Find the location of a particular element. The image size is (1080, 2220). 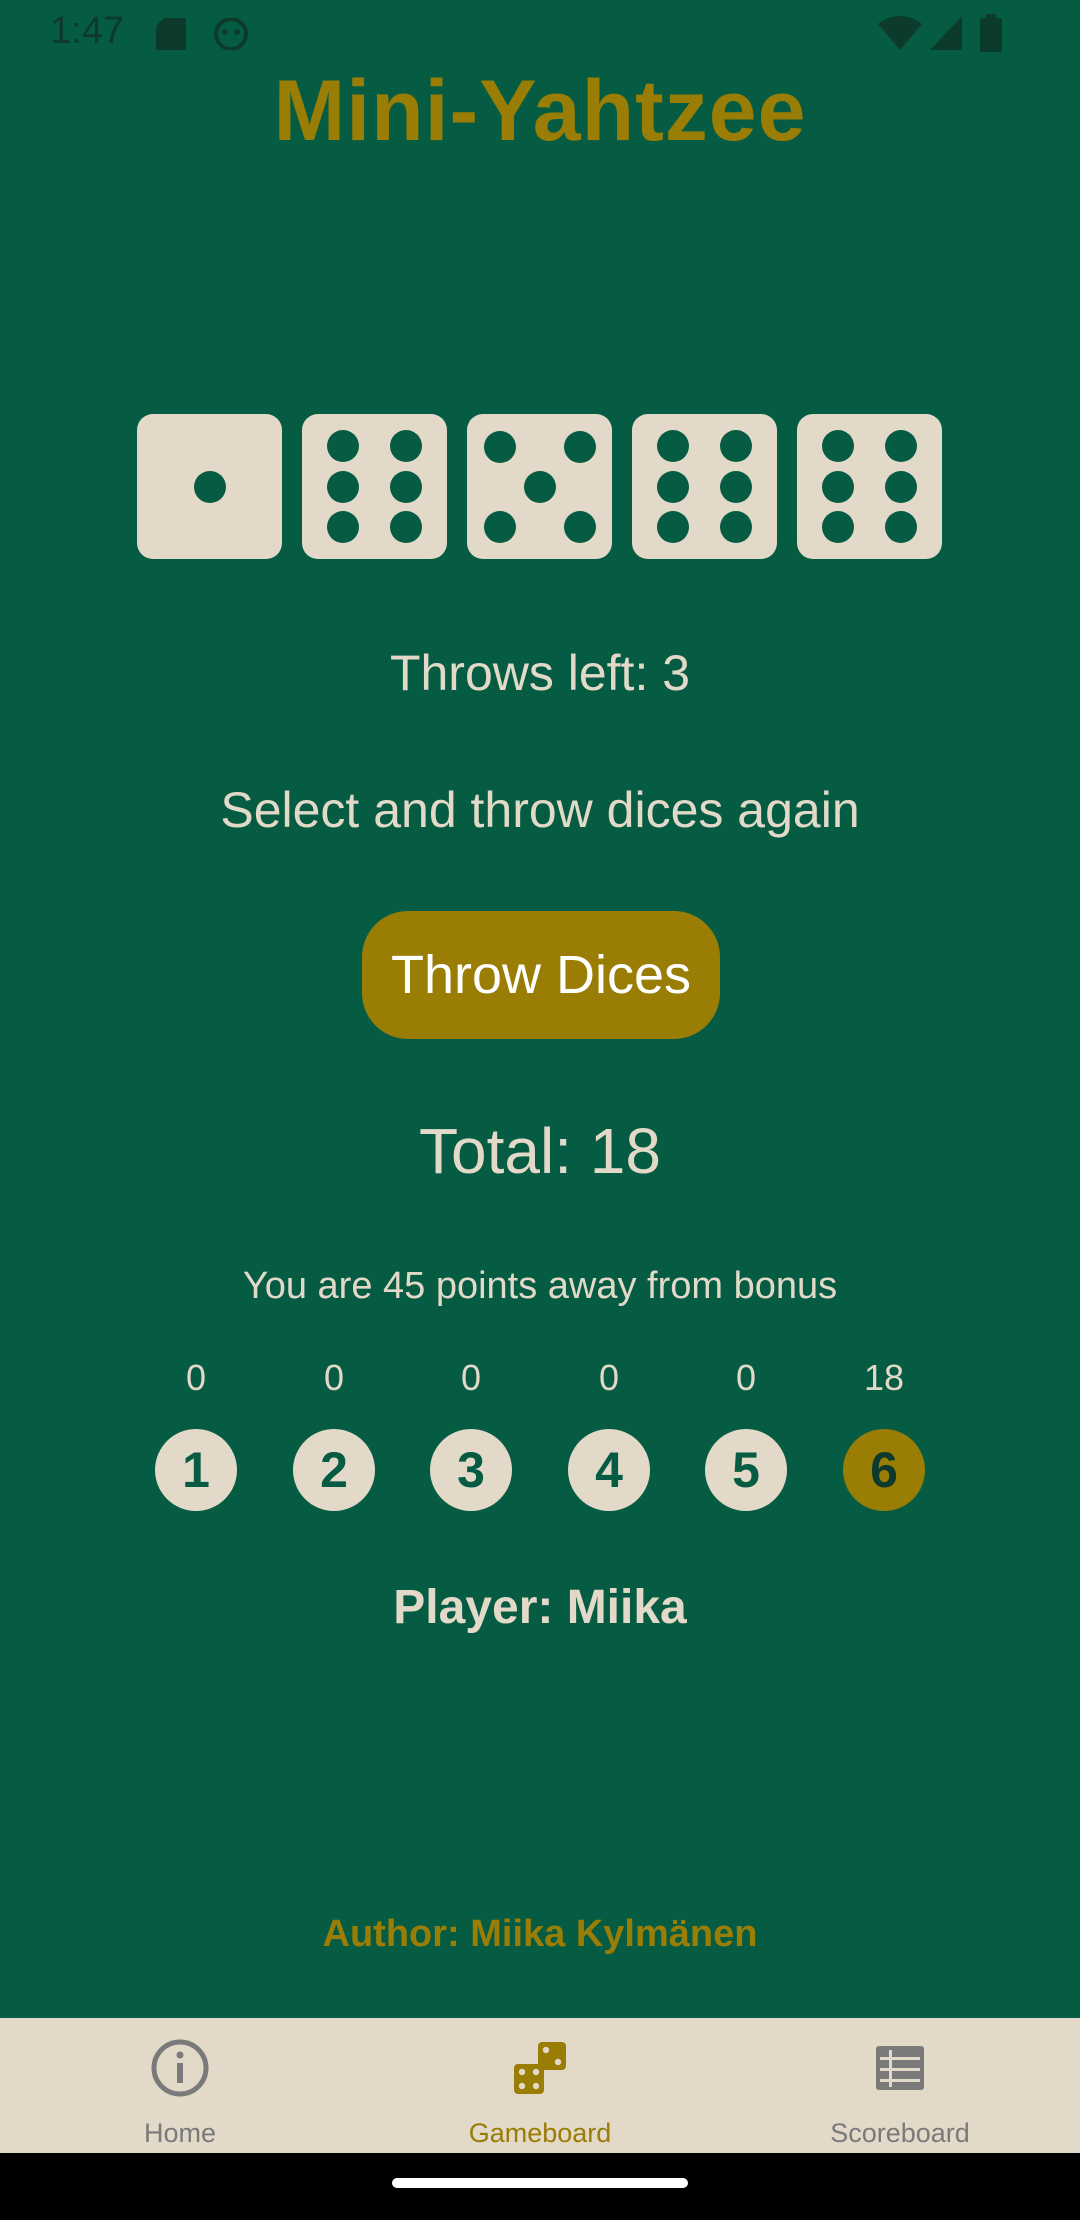

select-spot-1: 1 is located at coordinates (196, 1470).